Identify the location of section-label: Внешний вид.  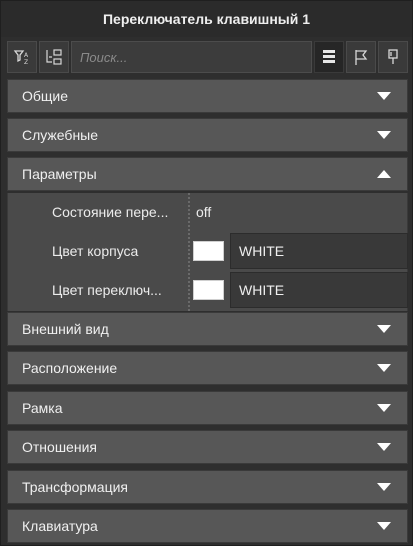
(65, 329).